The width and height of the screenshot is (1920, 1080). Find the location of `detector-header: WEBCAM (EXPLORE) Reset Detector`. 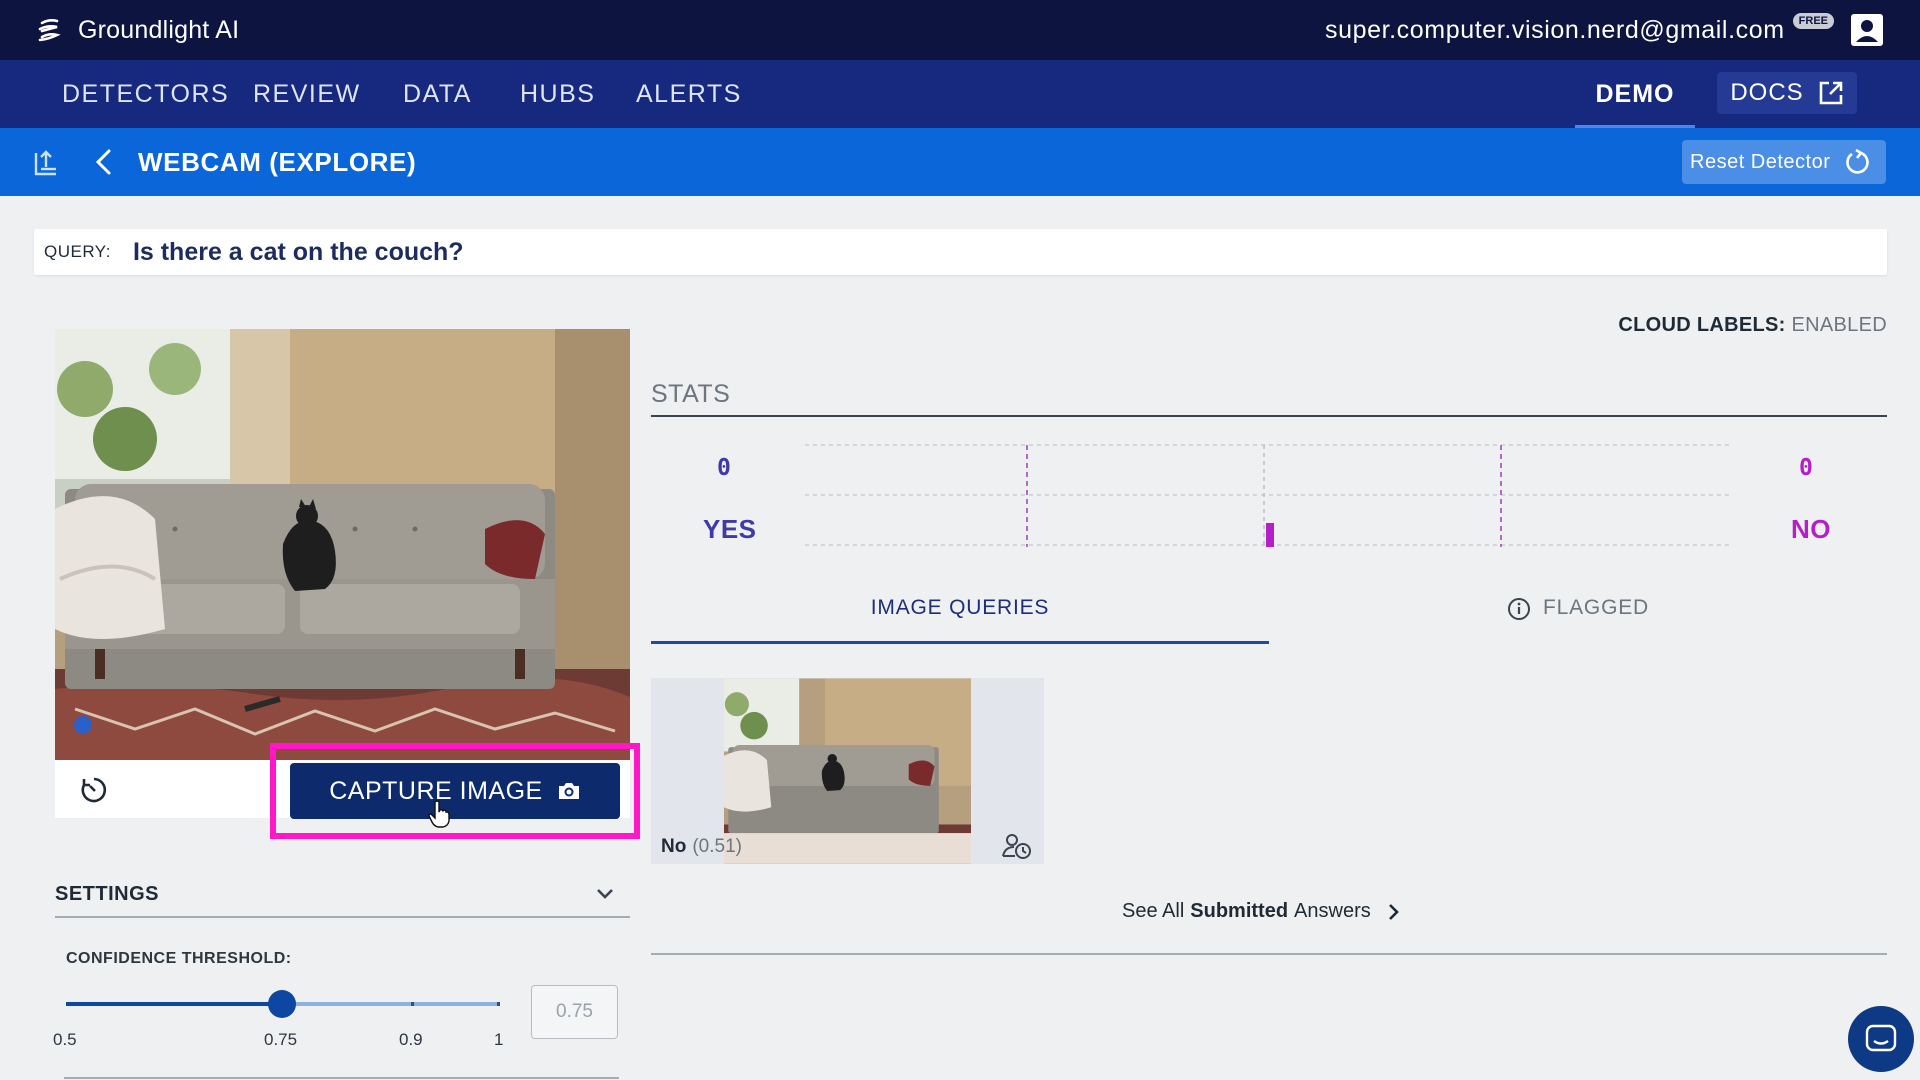

detector-header: WEBCAM (EXPLORE) Reset Detector is located at coordinates (960, 162).